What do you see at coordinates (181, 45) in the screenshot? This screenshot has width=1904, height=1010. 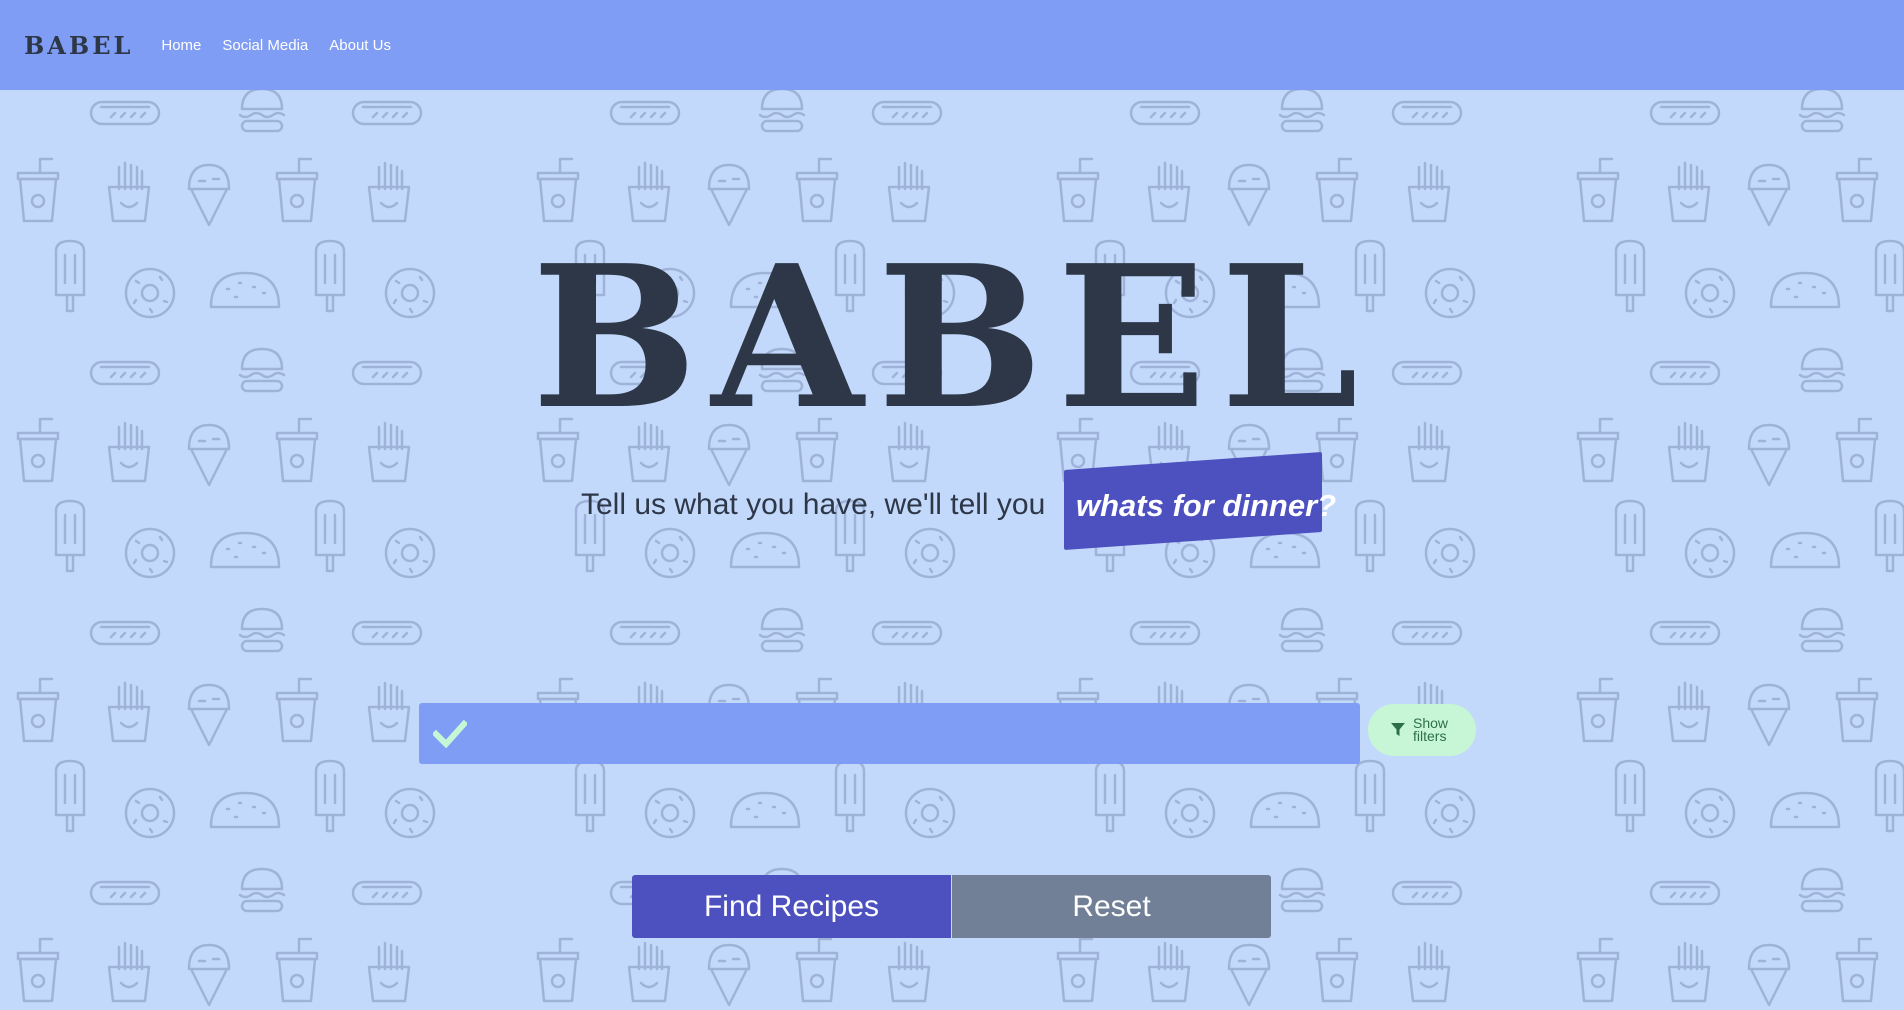 I see `nav-link-home: Home` at bounding box center [181, 45].